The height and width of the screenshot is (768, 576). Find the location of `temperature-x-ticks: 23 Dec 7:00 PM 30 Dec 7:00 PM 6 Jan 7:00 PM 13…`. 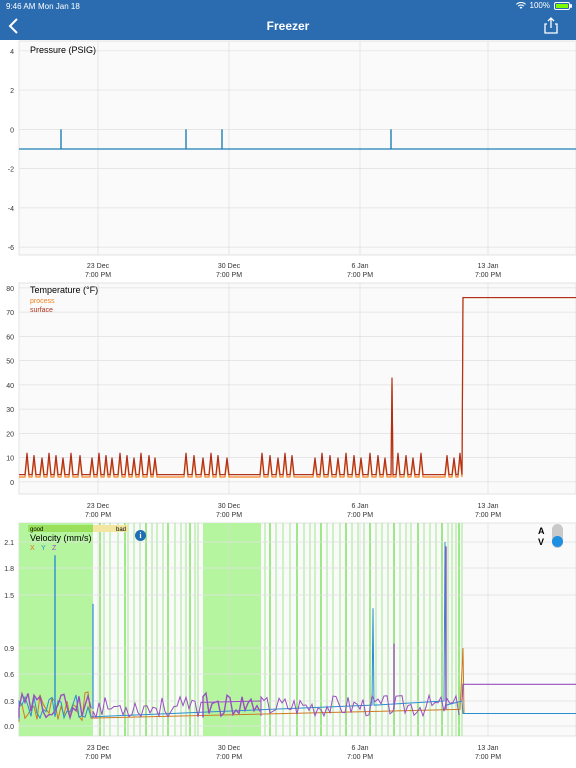

temperature-x-ticks: 23 Dec 7:00 PM 30 Dec 7:00 PM 6 Jan 7:00 PM 13… is located at coordinates (293, 511).